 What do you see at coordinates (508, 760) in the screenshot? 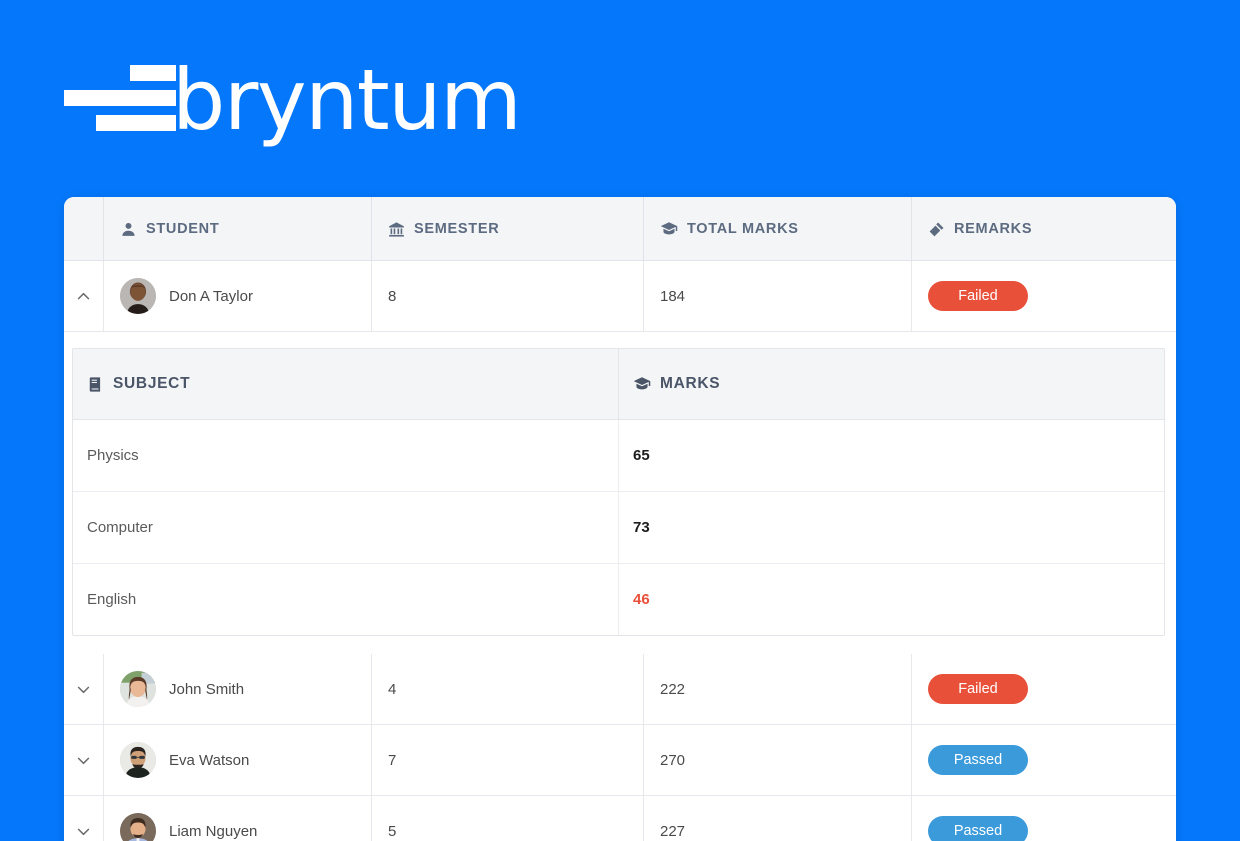
I see `cell-semester: 7` at bounding box center [508, 760].